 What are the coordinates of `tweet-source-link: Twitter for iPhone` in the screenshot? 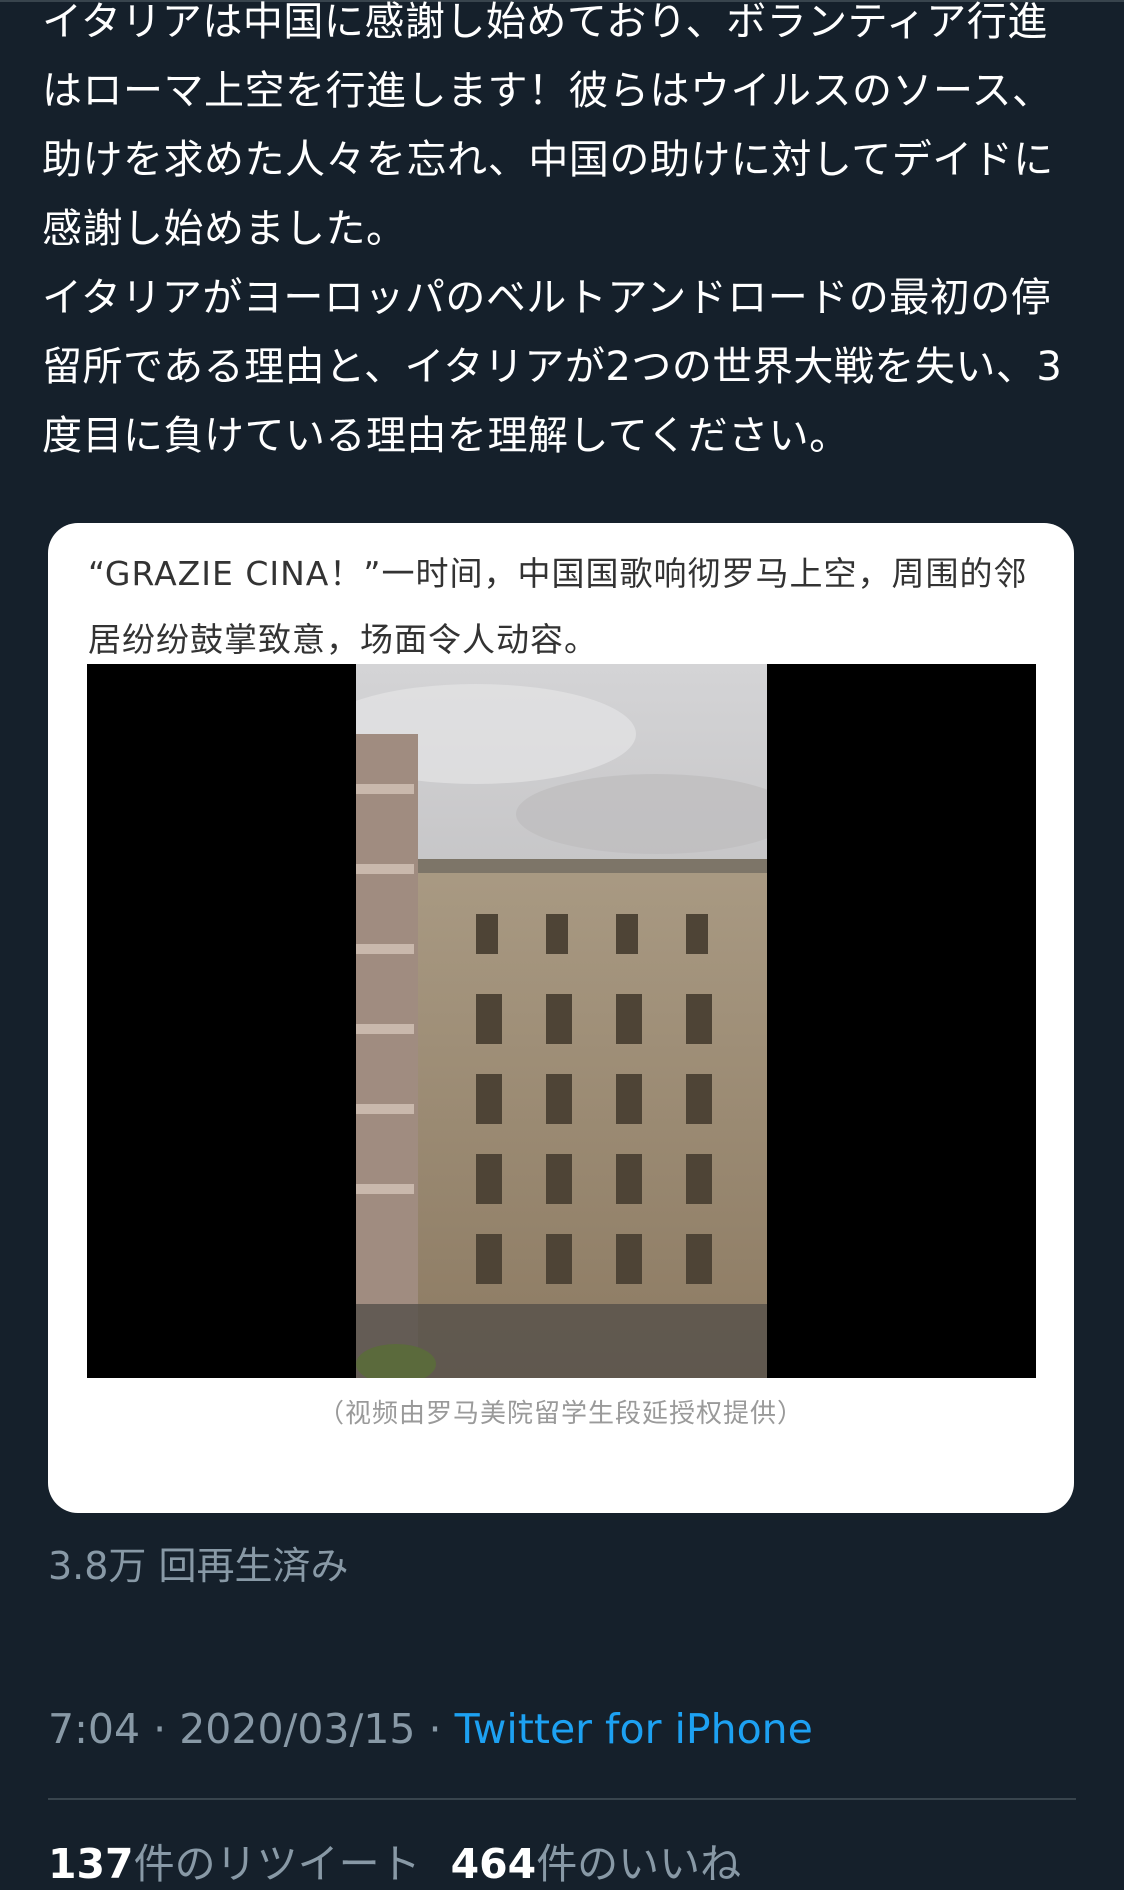 It's located at (634, 1729).